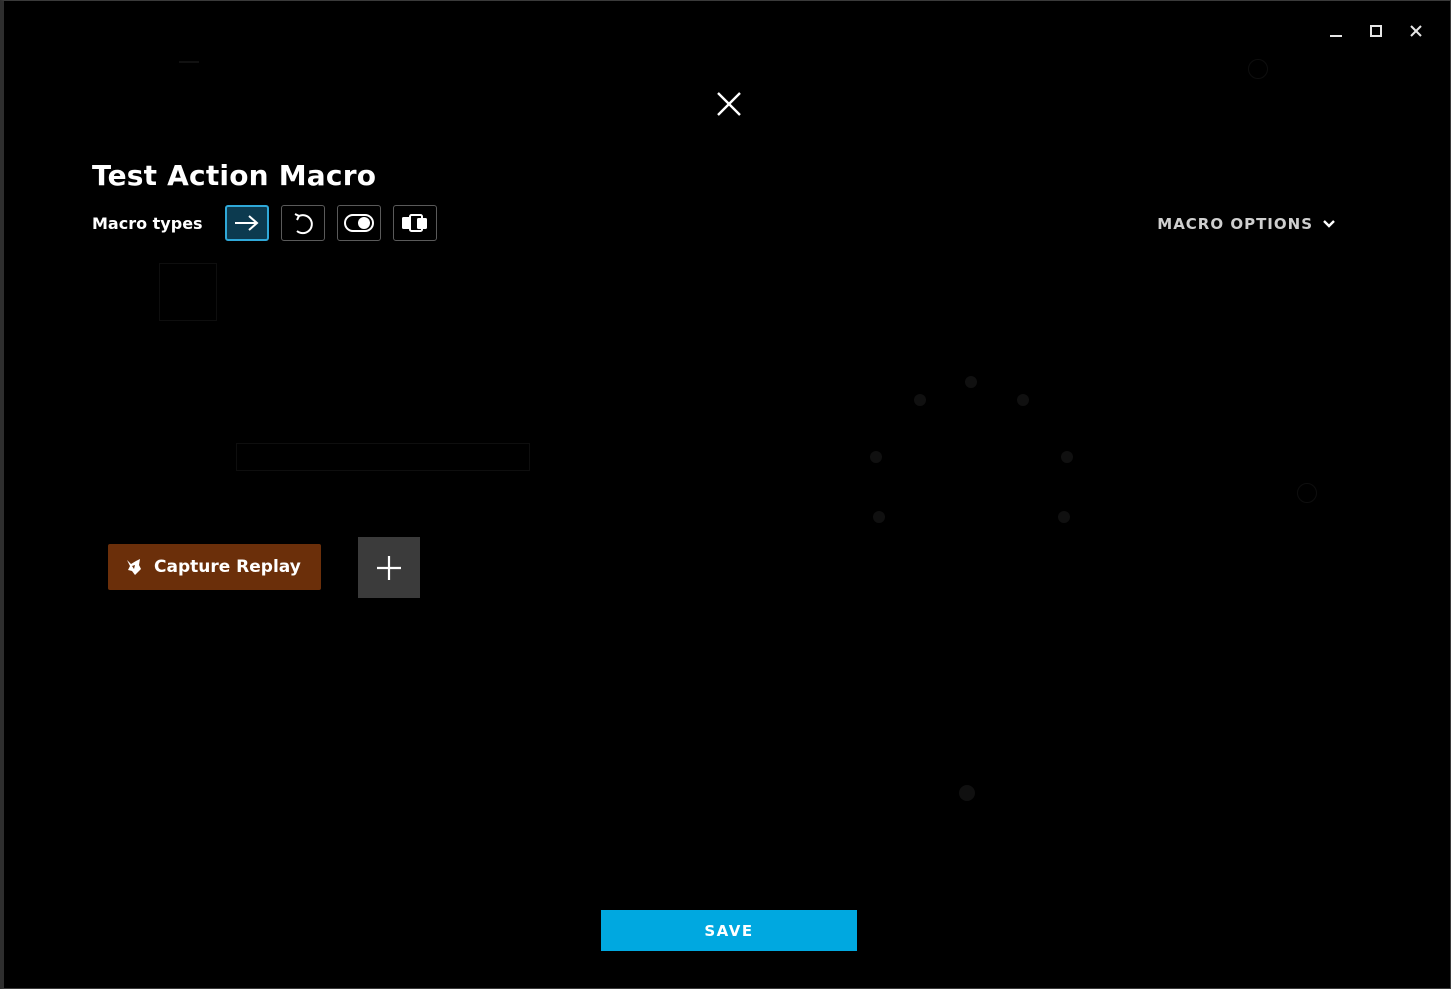 This screenshot has height=989, width=1451. I want to click on fox-icon, so click(134, 567).